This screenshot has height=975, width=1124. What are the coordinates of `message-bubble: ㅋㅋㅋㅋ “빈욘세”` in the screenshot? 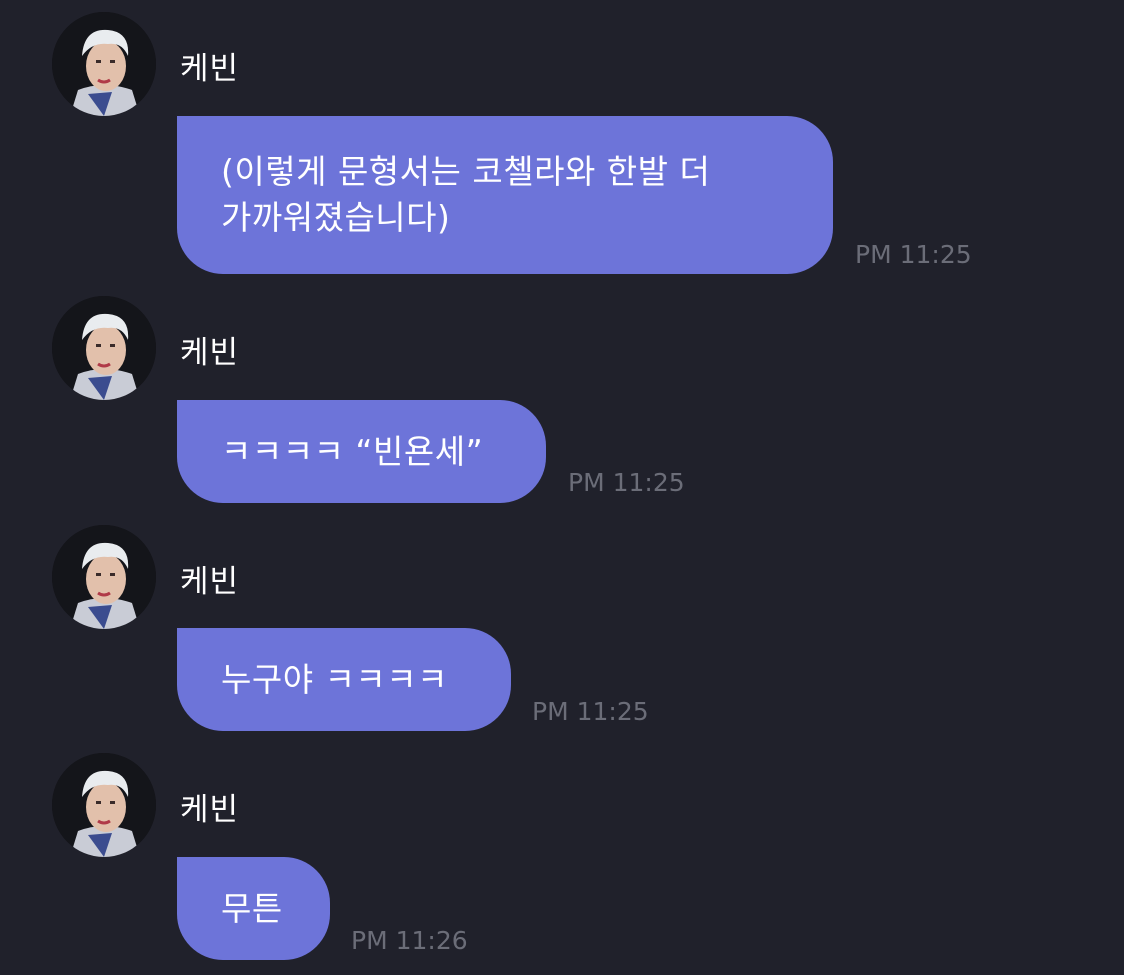 It's located at (361, 451).